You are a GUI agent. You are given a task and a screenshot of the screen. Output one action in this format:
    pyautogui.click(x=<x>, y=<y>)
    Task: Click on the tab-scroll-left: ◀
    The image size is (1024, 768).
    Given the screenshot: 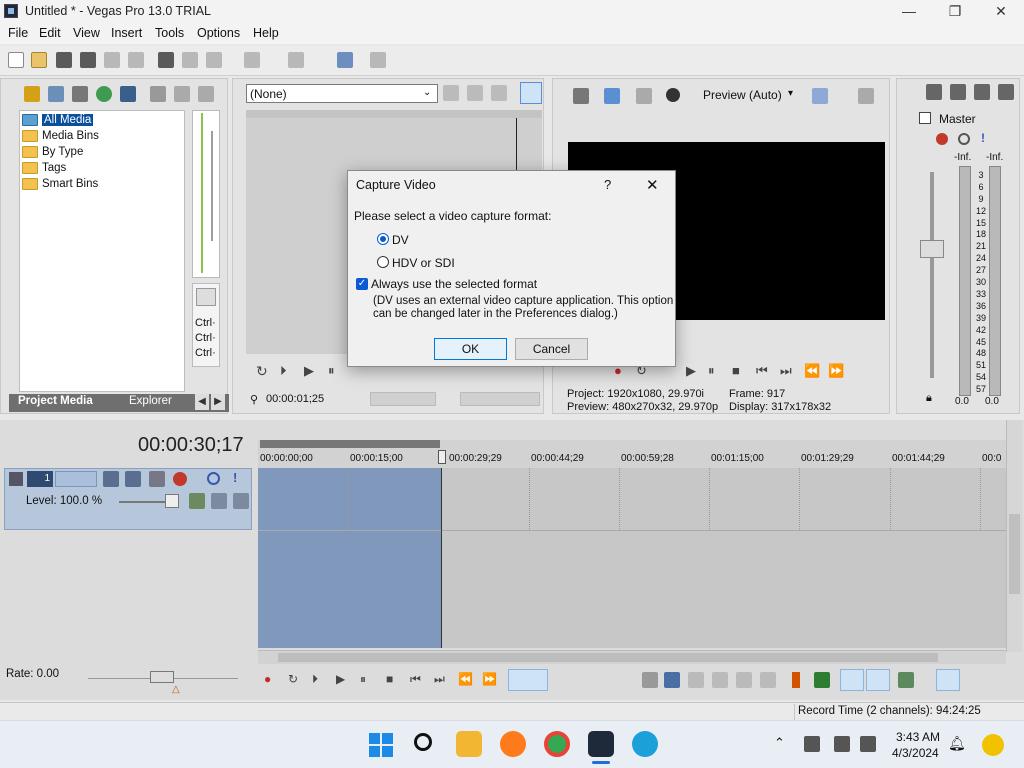 What is the action you would take?
    pyautogui.click(x=202, y=402)
    